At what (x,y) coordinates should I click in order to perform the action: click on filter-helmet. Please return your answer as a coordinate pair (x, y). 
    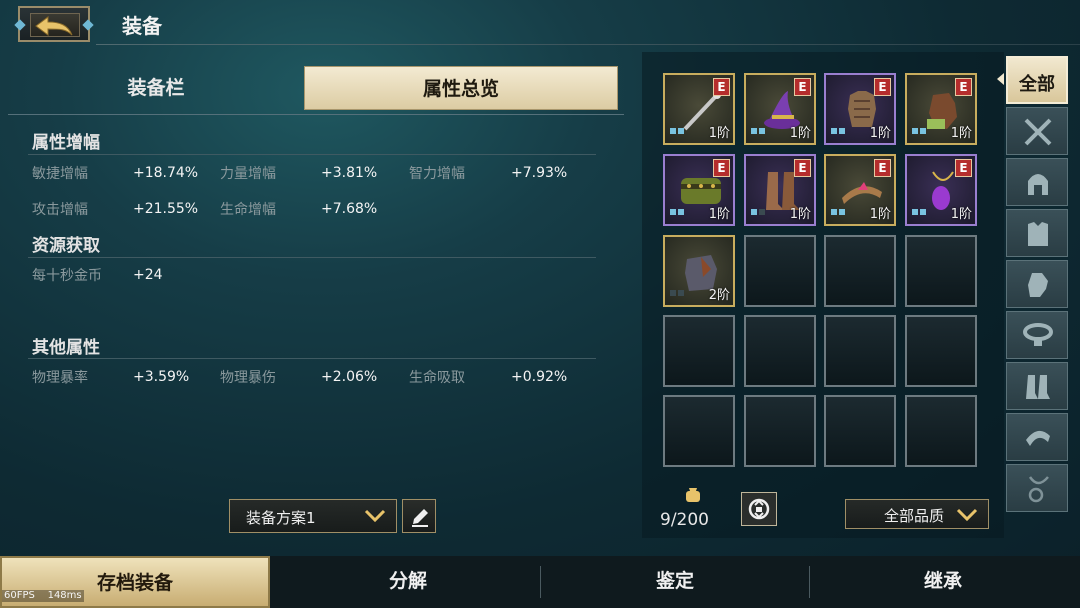
    Looking at the image, I should click on (1037, 182).